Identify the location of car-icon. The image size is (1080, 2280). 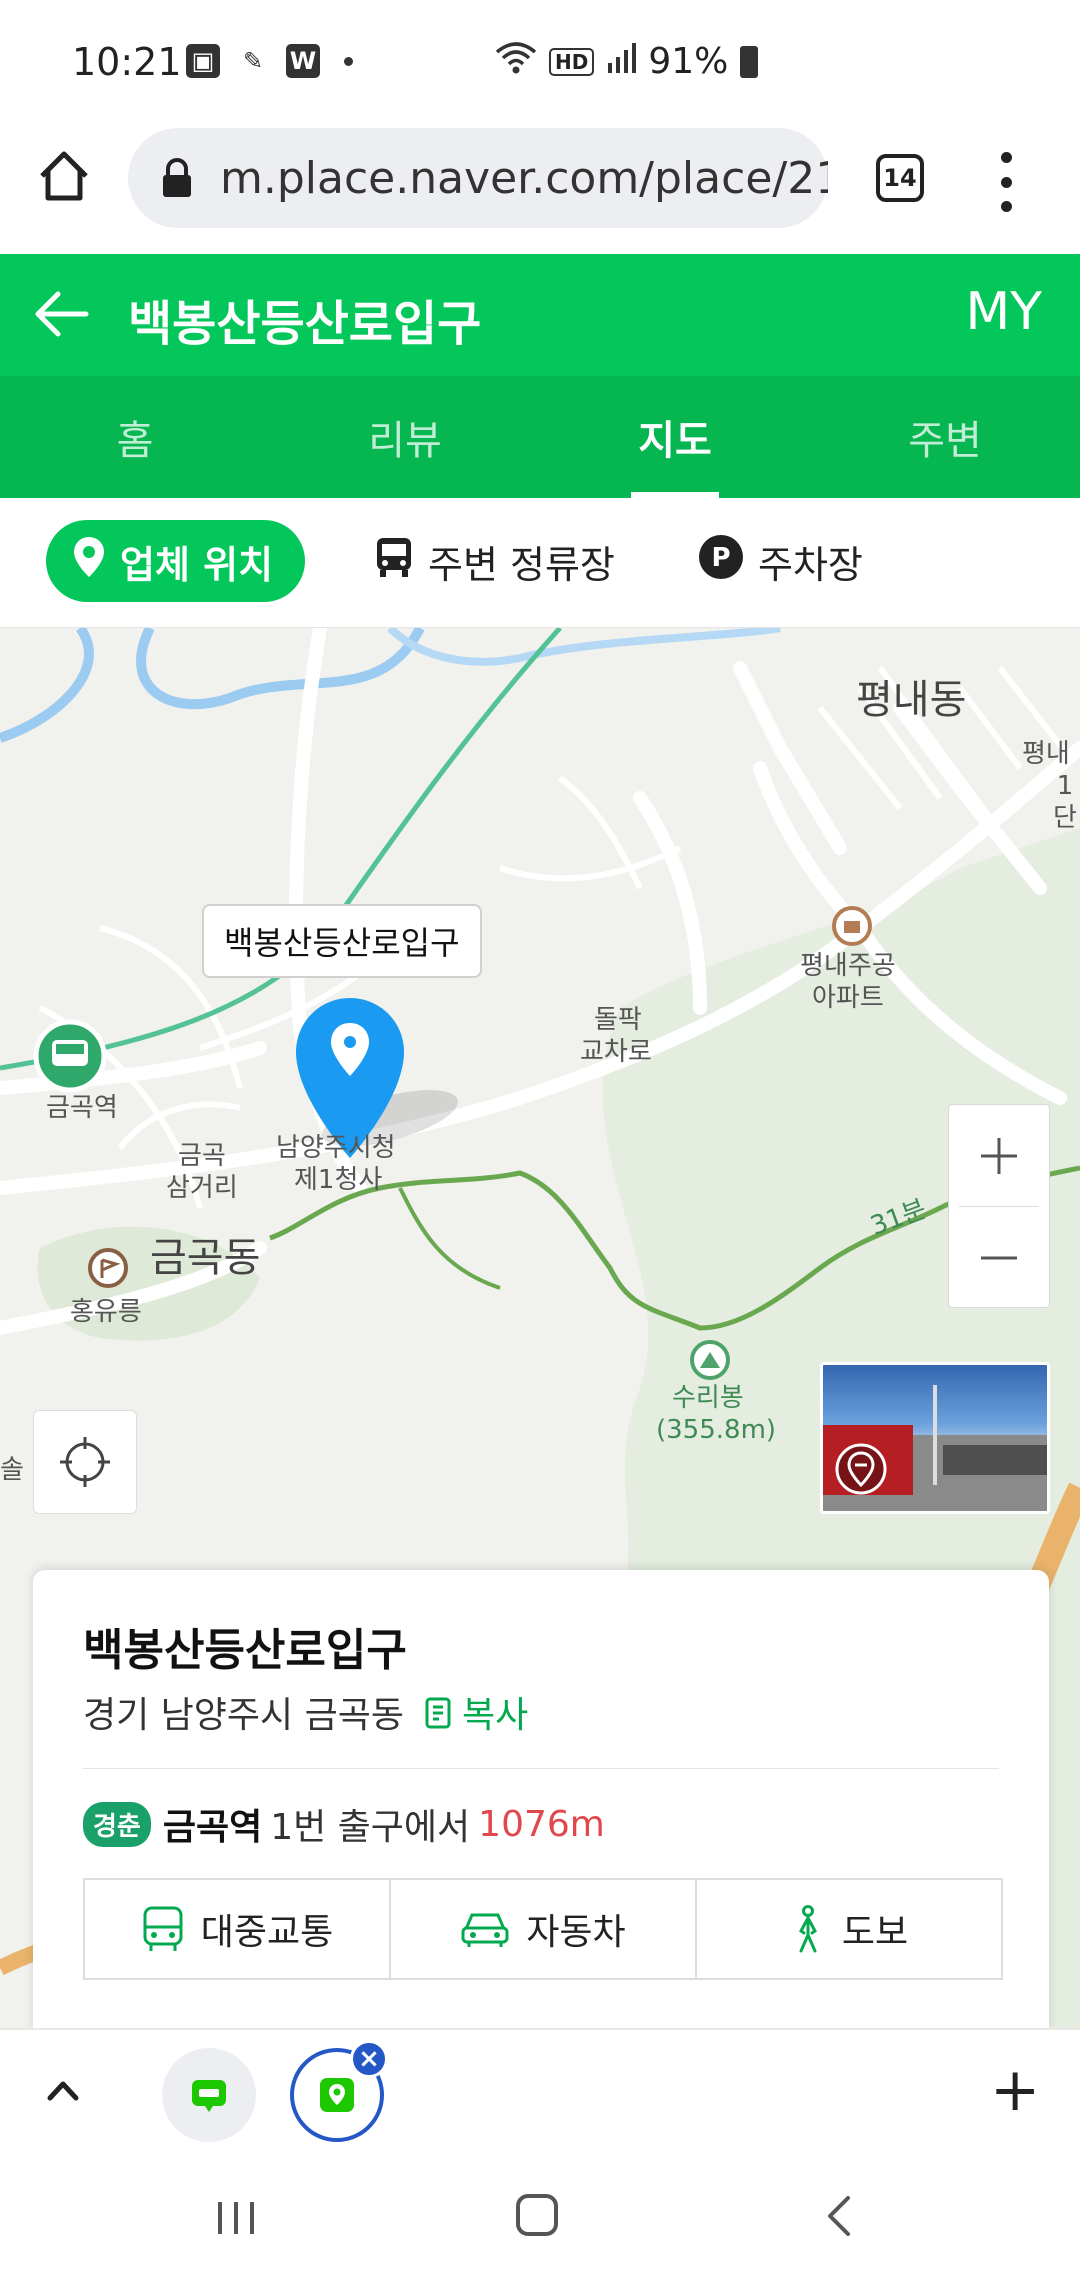
(485, 1930).